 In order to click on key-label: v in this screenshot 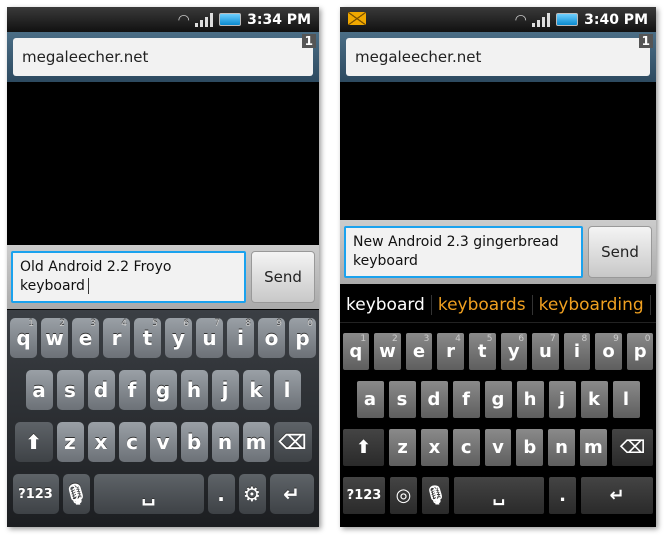, I will do `click(498, 447)`.